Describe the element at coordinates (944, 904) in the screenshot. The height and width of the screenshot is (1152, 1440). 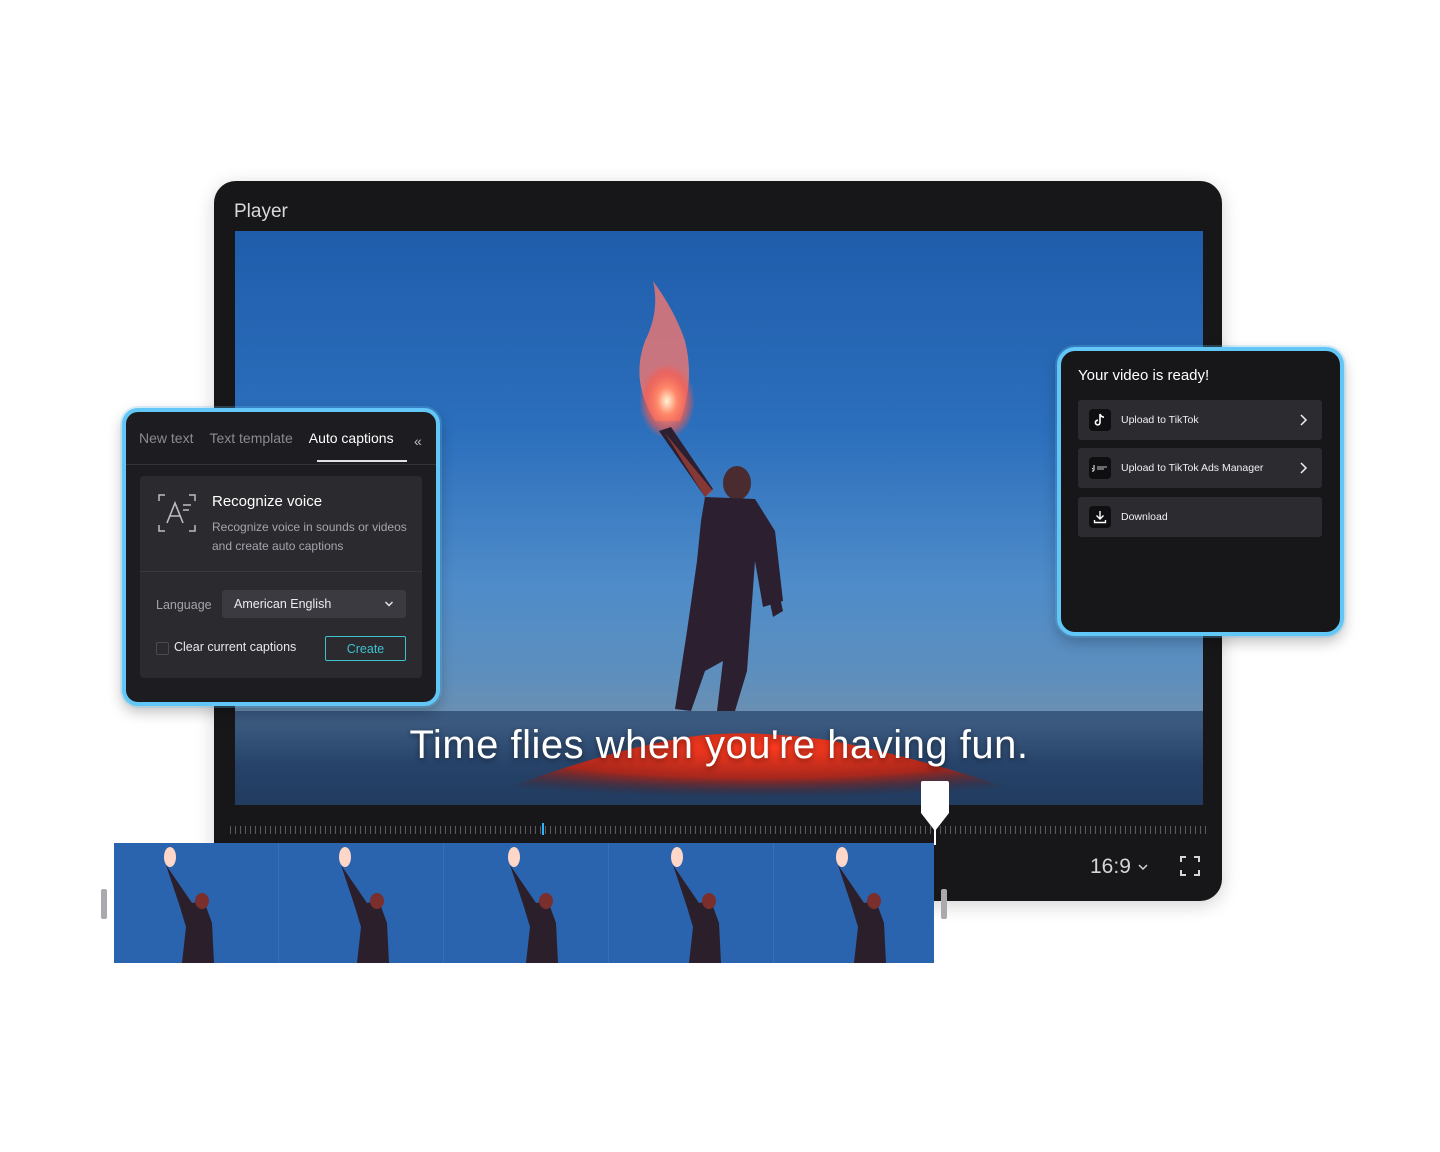
I see `trim-handle-right` at that location.